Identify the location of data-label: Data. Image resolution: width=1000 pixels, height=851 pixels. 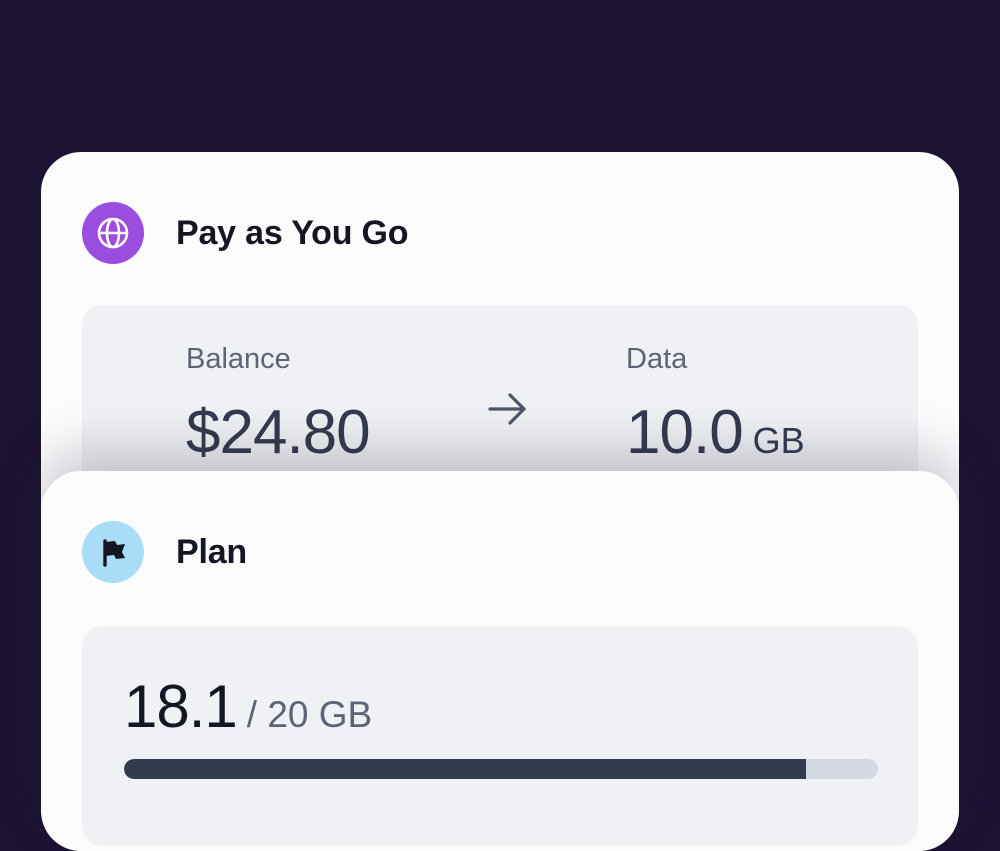
(657, 359).